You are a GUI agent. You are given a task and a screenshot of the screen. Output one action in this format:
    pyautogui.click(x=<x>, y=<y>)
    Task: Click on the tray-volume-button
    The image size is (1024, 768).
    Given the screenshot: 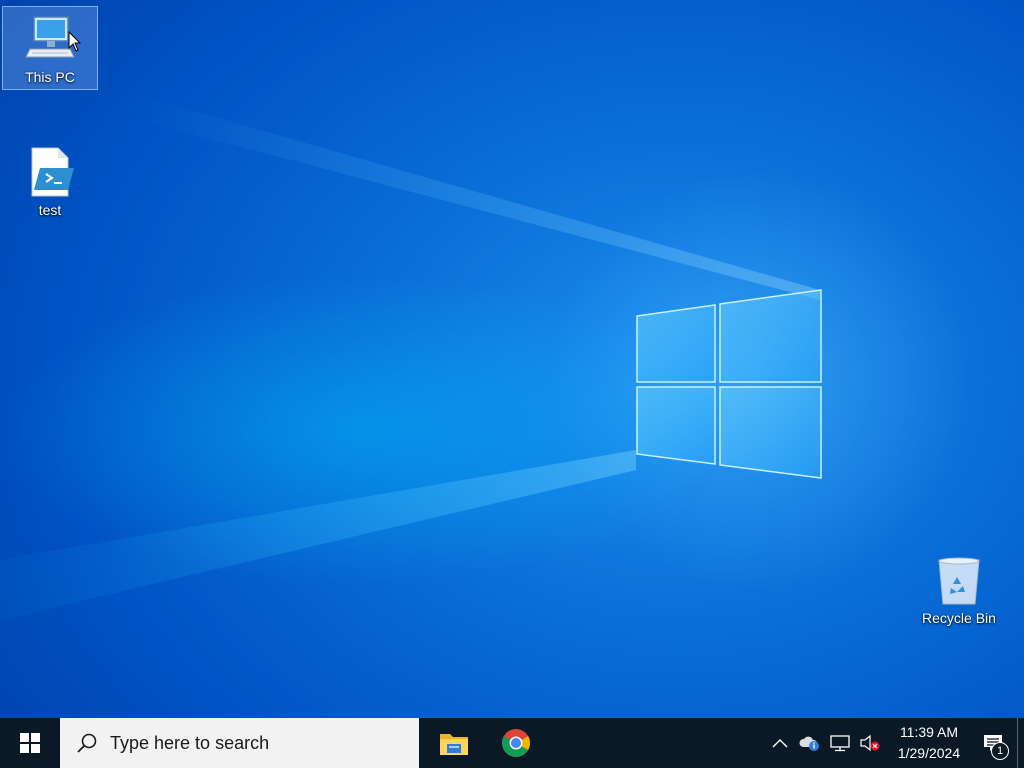 What is the action you would take?
    pyautogui.click(x=870, y=743)
    